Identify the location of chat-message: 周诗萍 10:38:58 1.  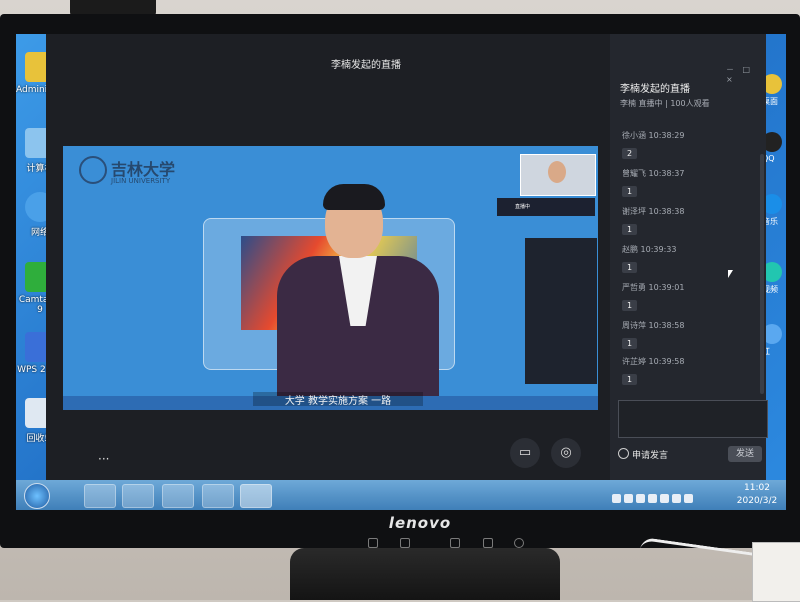
(692, 335).